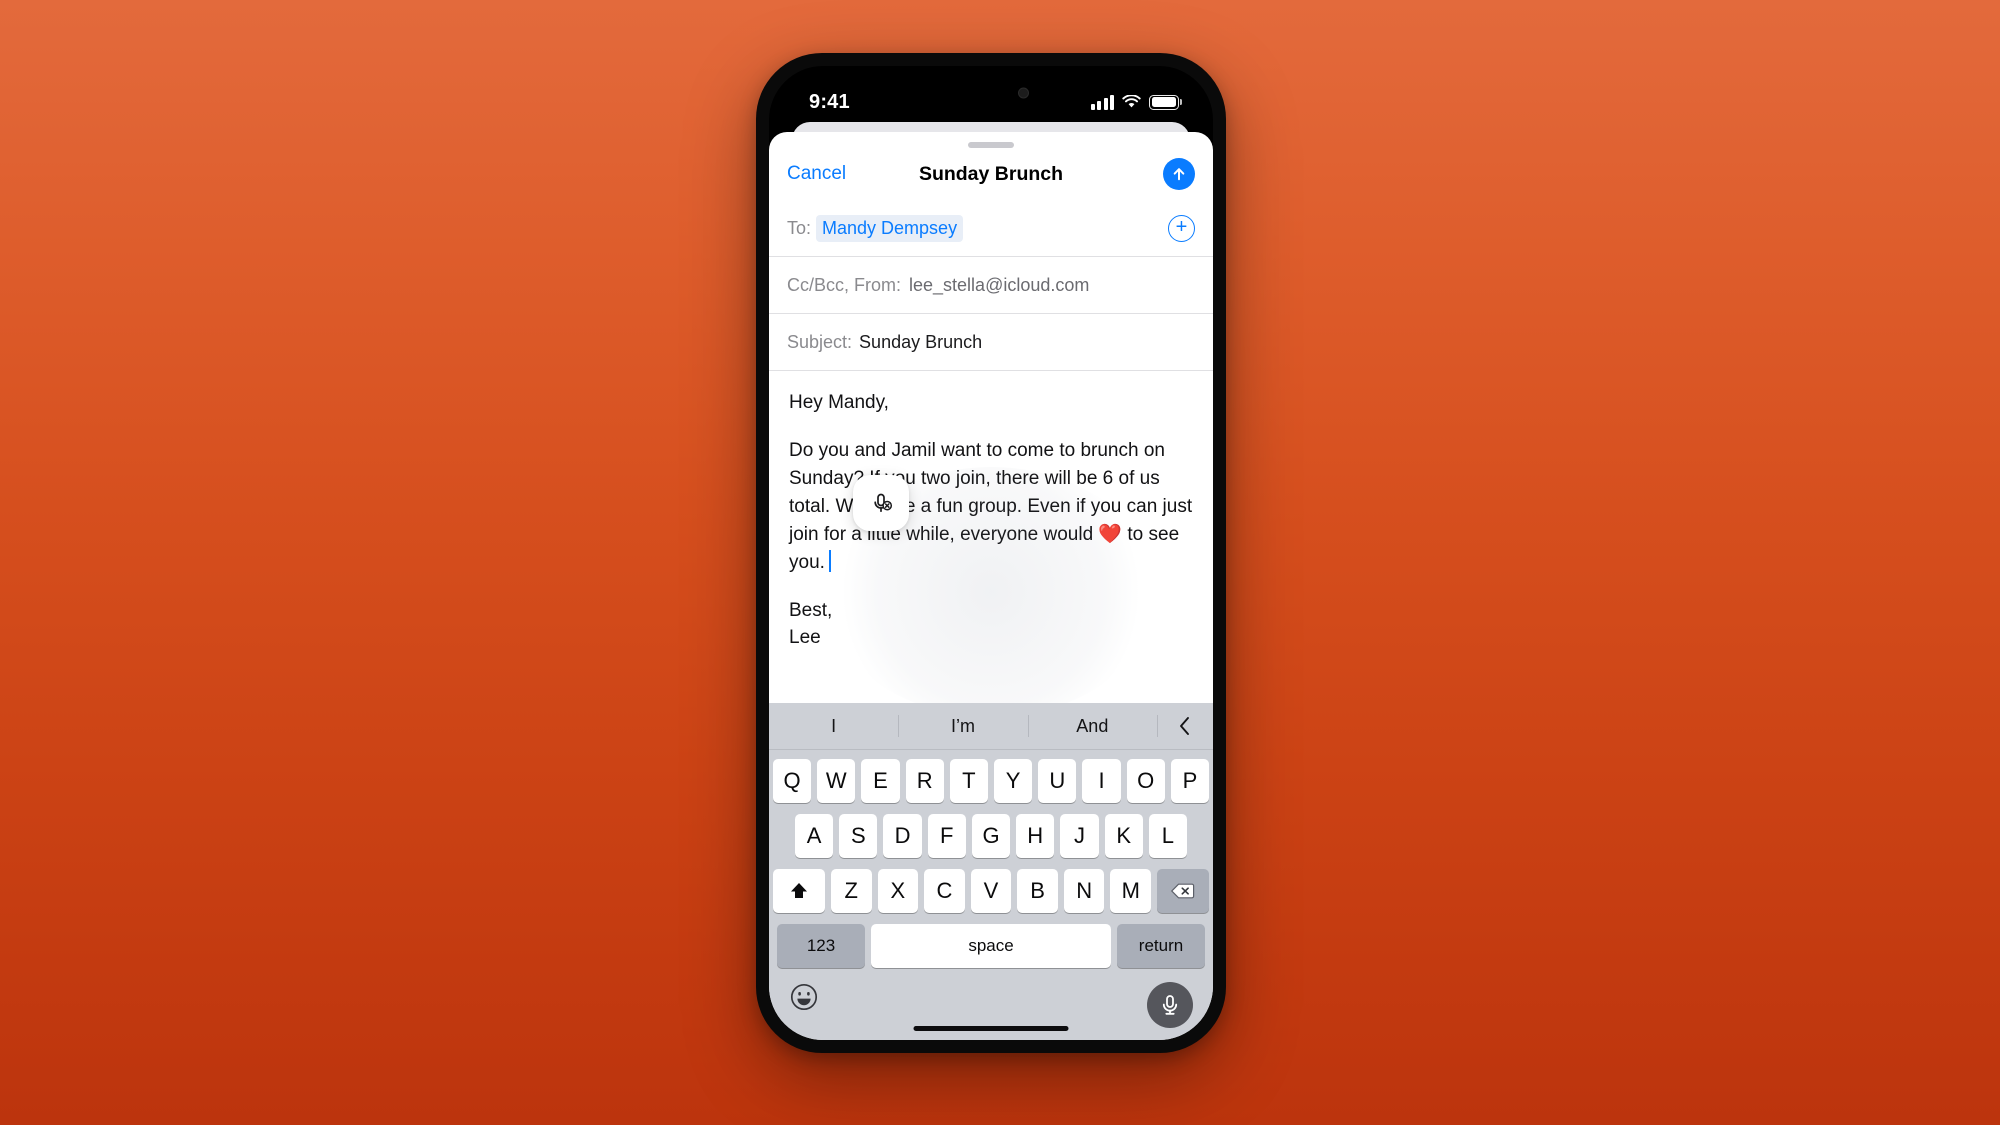  I want to click on microphone-off-icon, so click(883, 503).